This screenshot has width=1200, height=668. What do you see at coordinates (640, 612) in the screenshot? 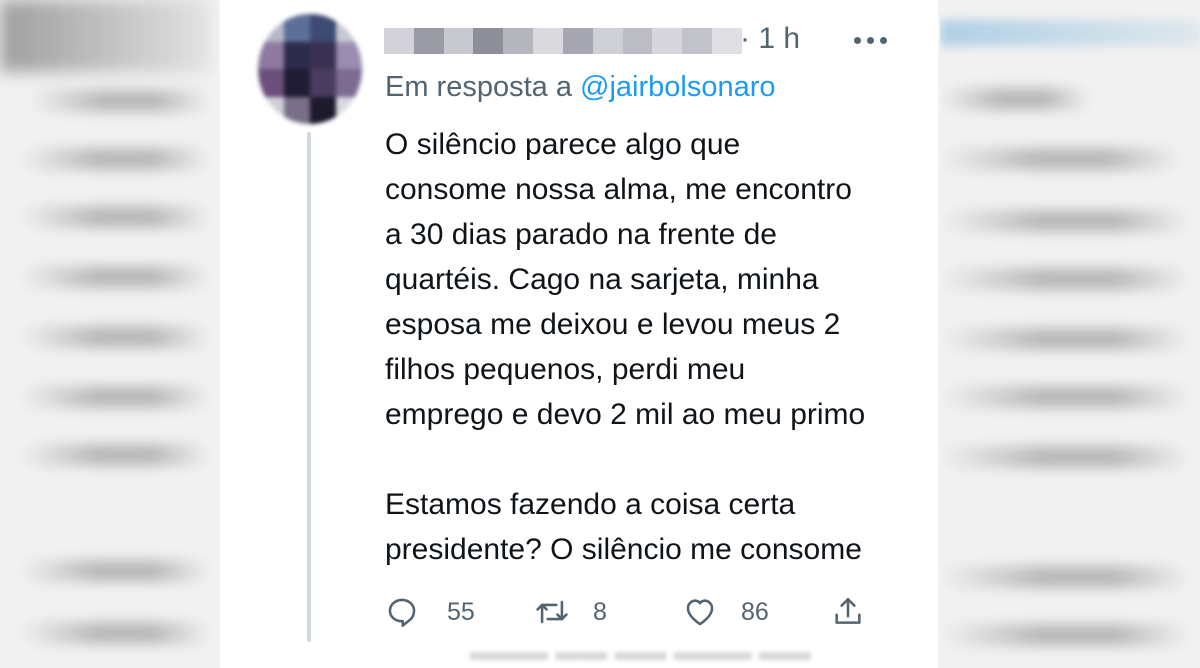
I see `tweet-actions: 55 8 86` at bounding box center [640, 612].